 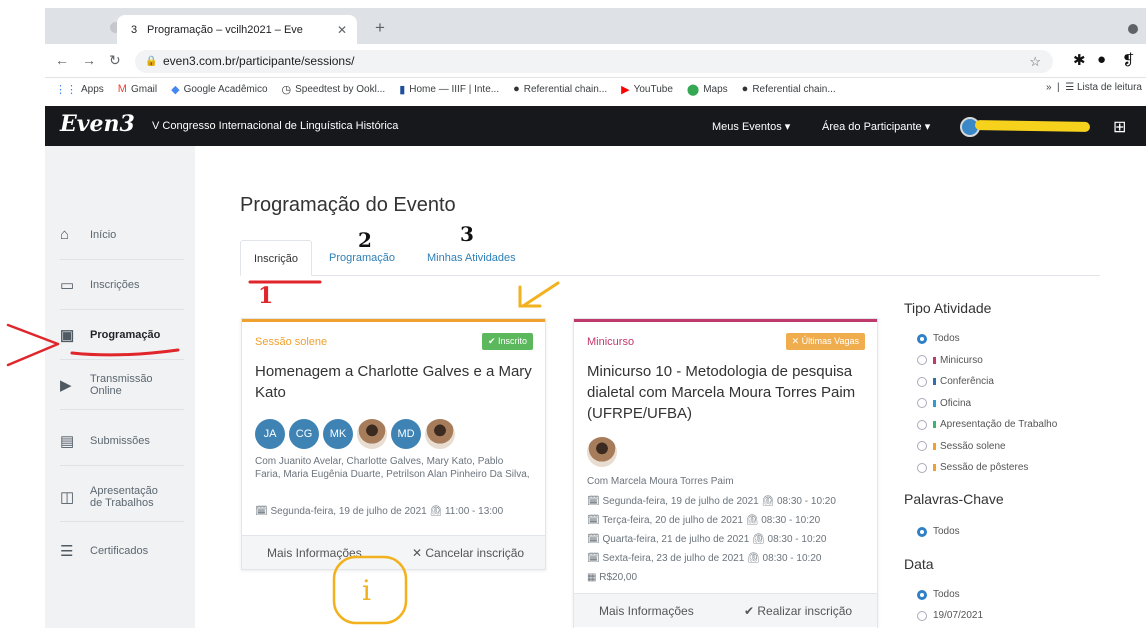 What do you see at coordinates (67, 497) in the screenshot?
I see `presentation-icon: ◫` at bounding box center [67, 497].